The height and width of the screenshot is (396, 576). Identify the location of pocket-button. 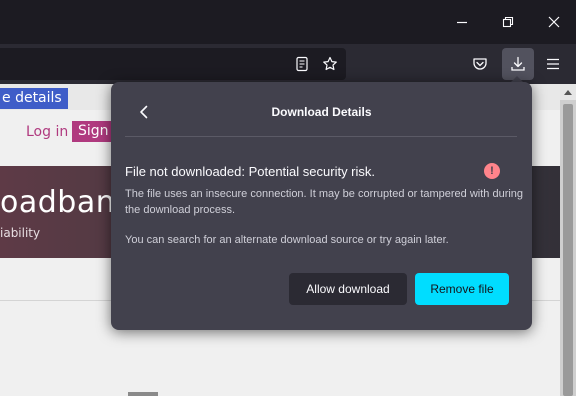
(480, 64).